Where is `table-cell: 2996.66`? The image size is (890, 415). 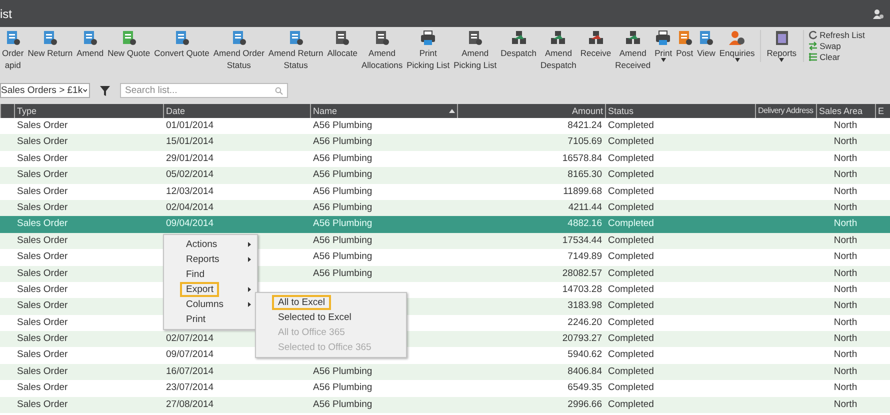
table-cell: 2996.66 is located at coordinates (531, 405).